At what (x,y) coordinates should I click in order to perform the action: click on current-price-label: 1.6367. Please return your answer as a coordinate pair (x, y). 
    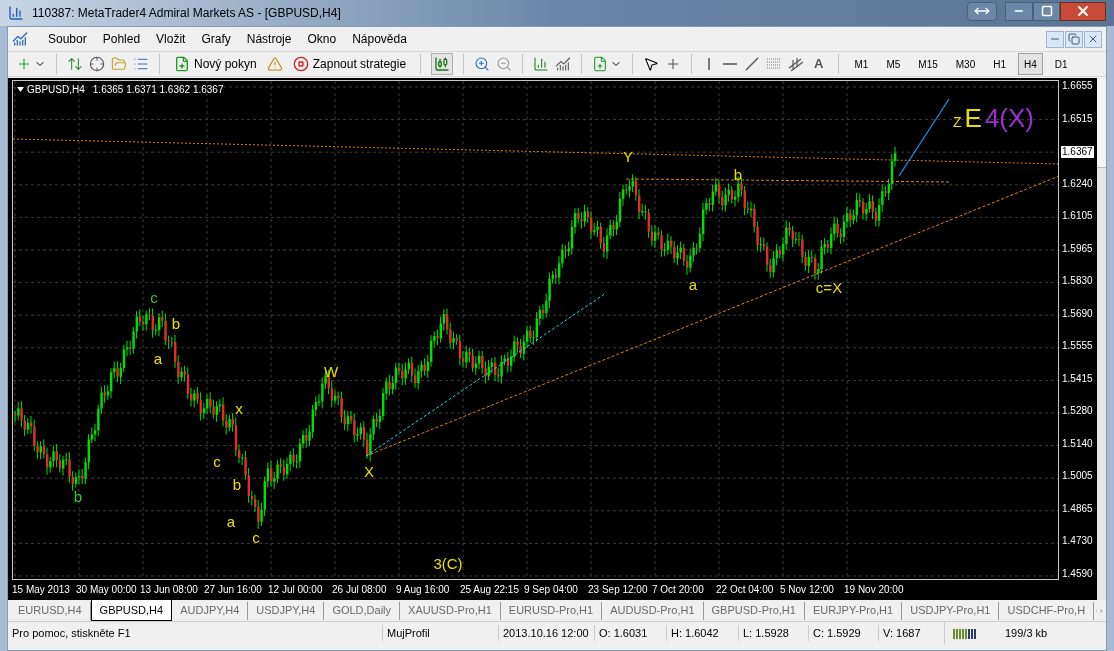
    Looking at the image, I should click on (1077, 152).